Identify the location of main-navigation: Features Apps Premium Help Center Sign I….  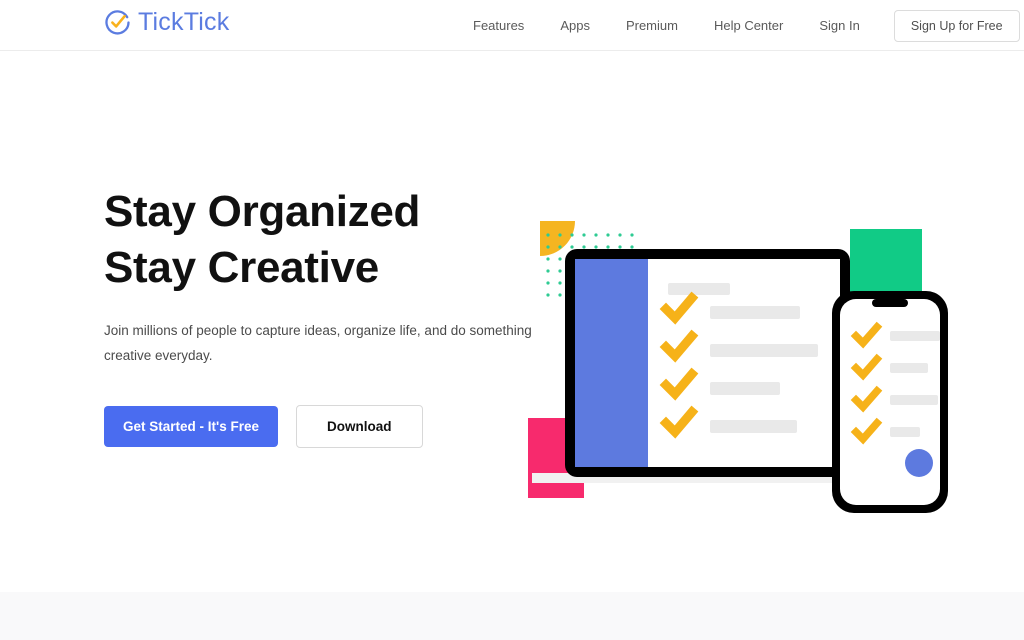
(737, 25).